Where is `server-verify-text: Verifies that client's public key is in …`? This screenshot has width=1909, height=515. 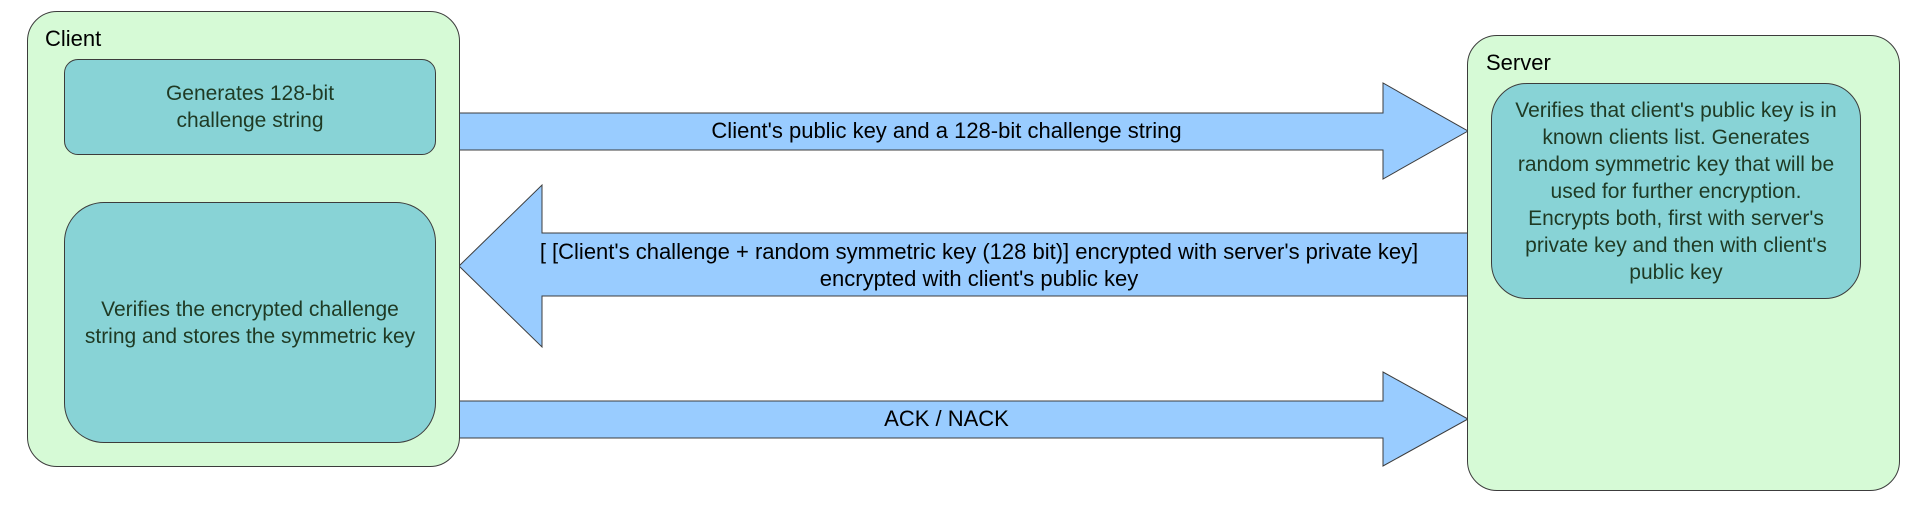
server-verify-text: Verifies that client's public key is in … is located at coordinates (1676, 191).